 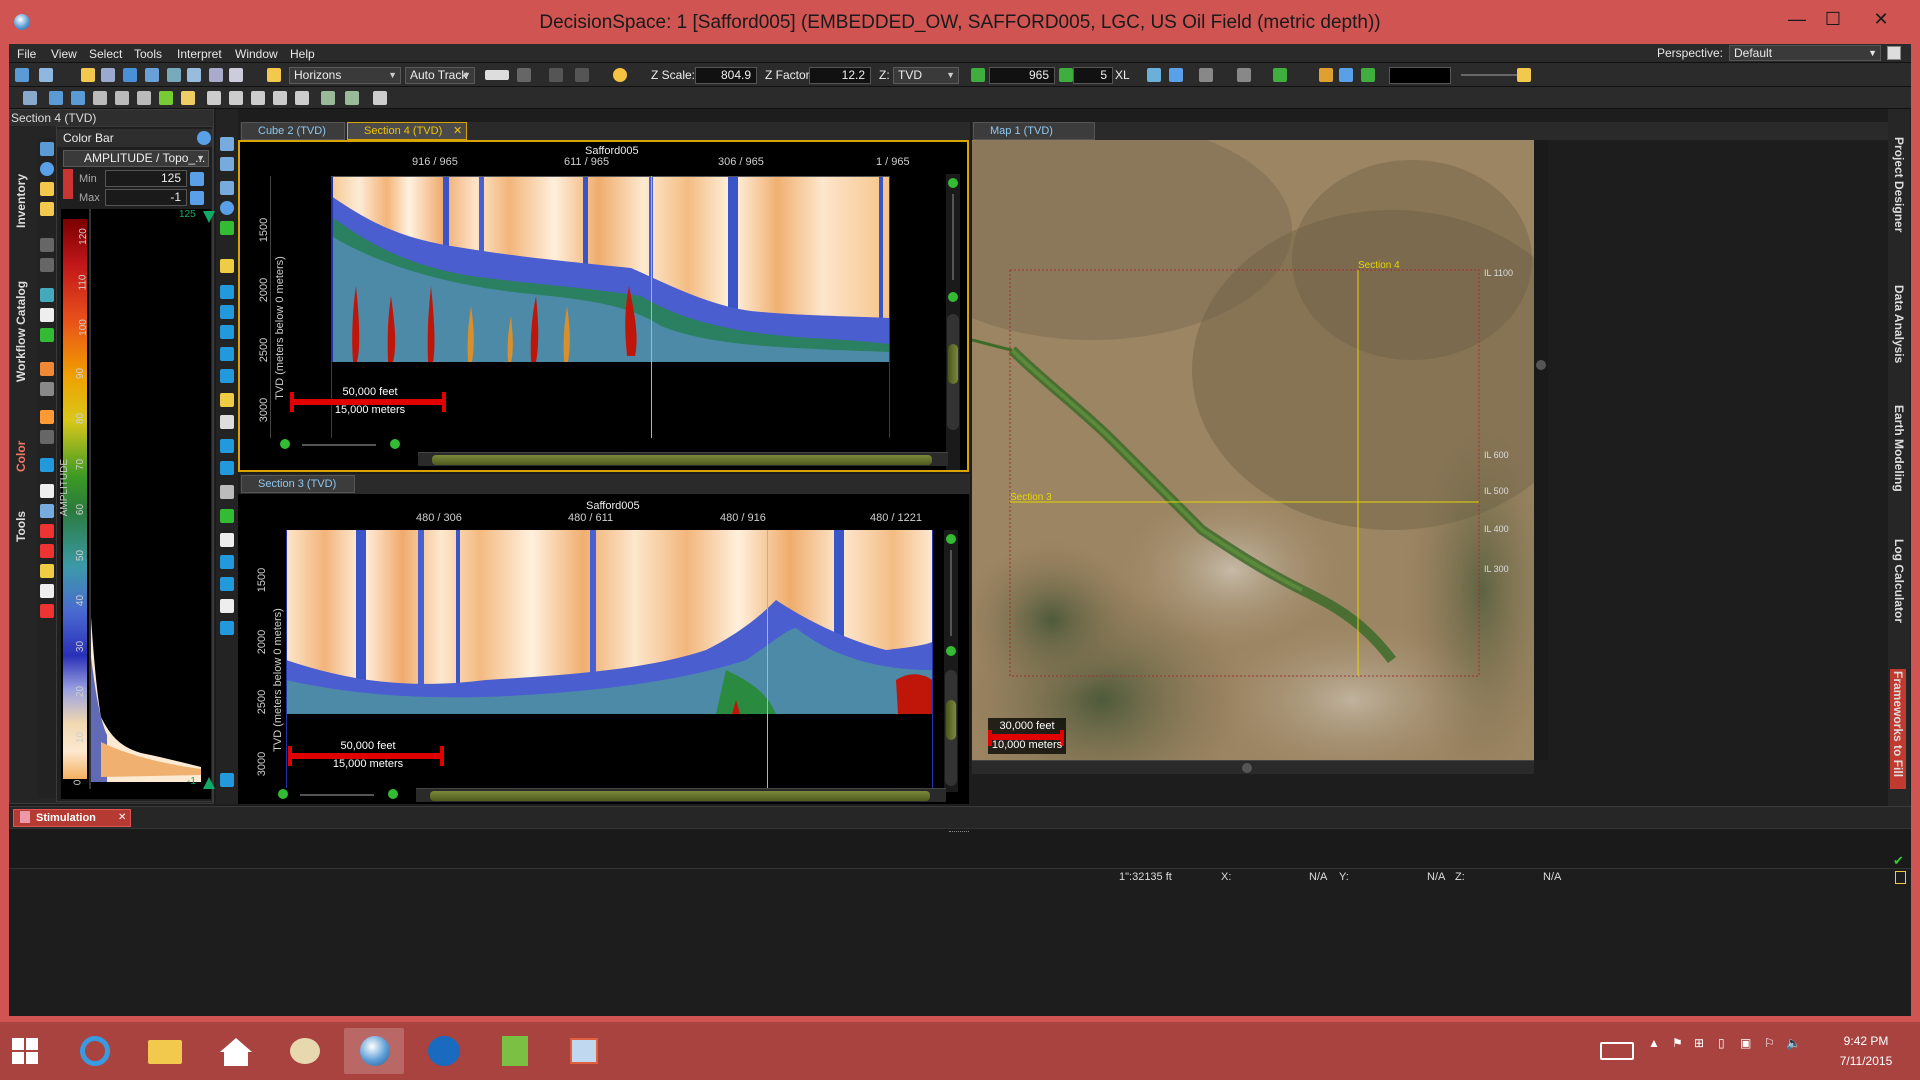 I want to click on print-icon, so click(x=194, y=75).